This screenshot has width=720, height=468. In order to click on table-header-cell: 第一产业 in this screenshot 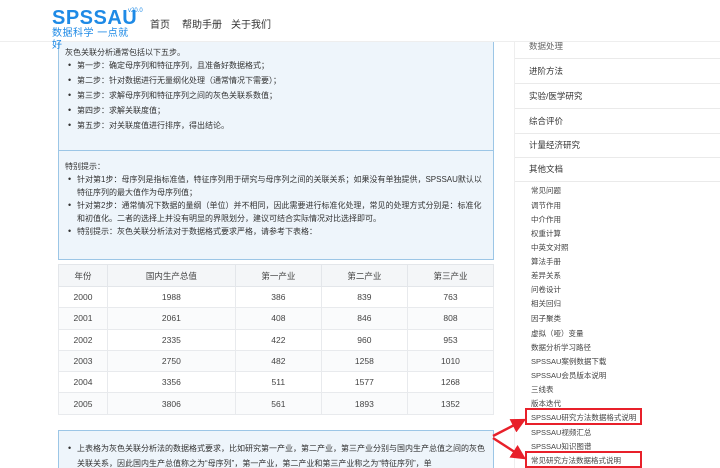, I will do `click(278, 275)`.